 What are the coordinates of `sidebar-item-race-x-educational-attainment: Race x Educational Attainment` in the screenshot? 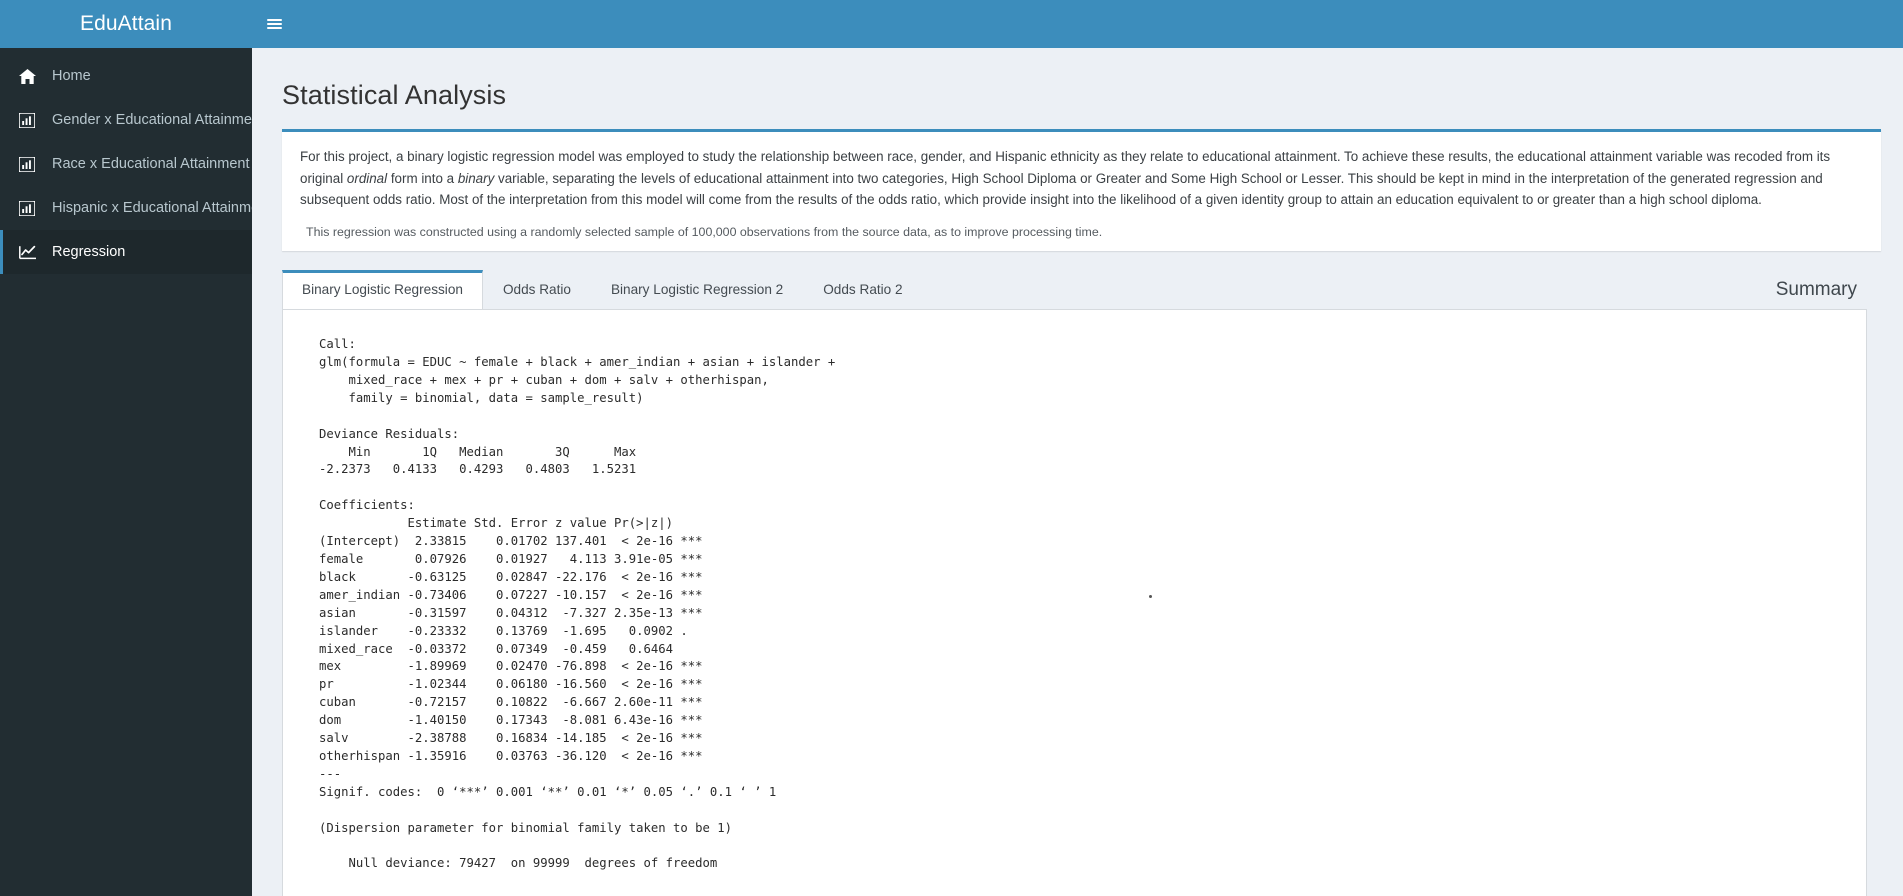 It's located at (126, 164).